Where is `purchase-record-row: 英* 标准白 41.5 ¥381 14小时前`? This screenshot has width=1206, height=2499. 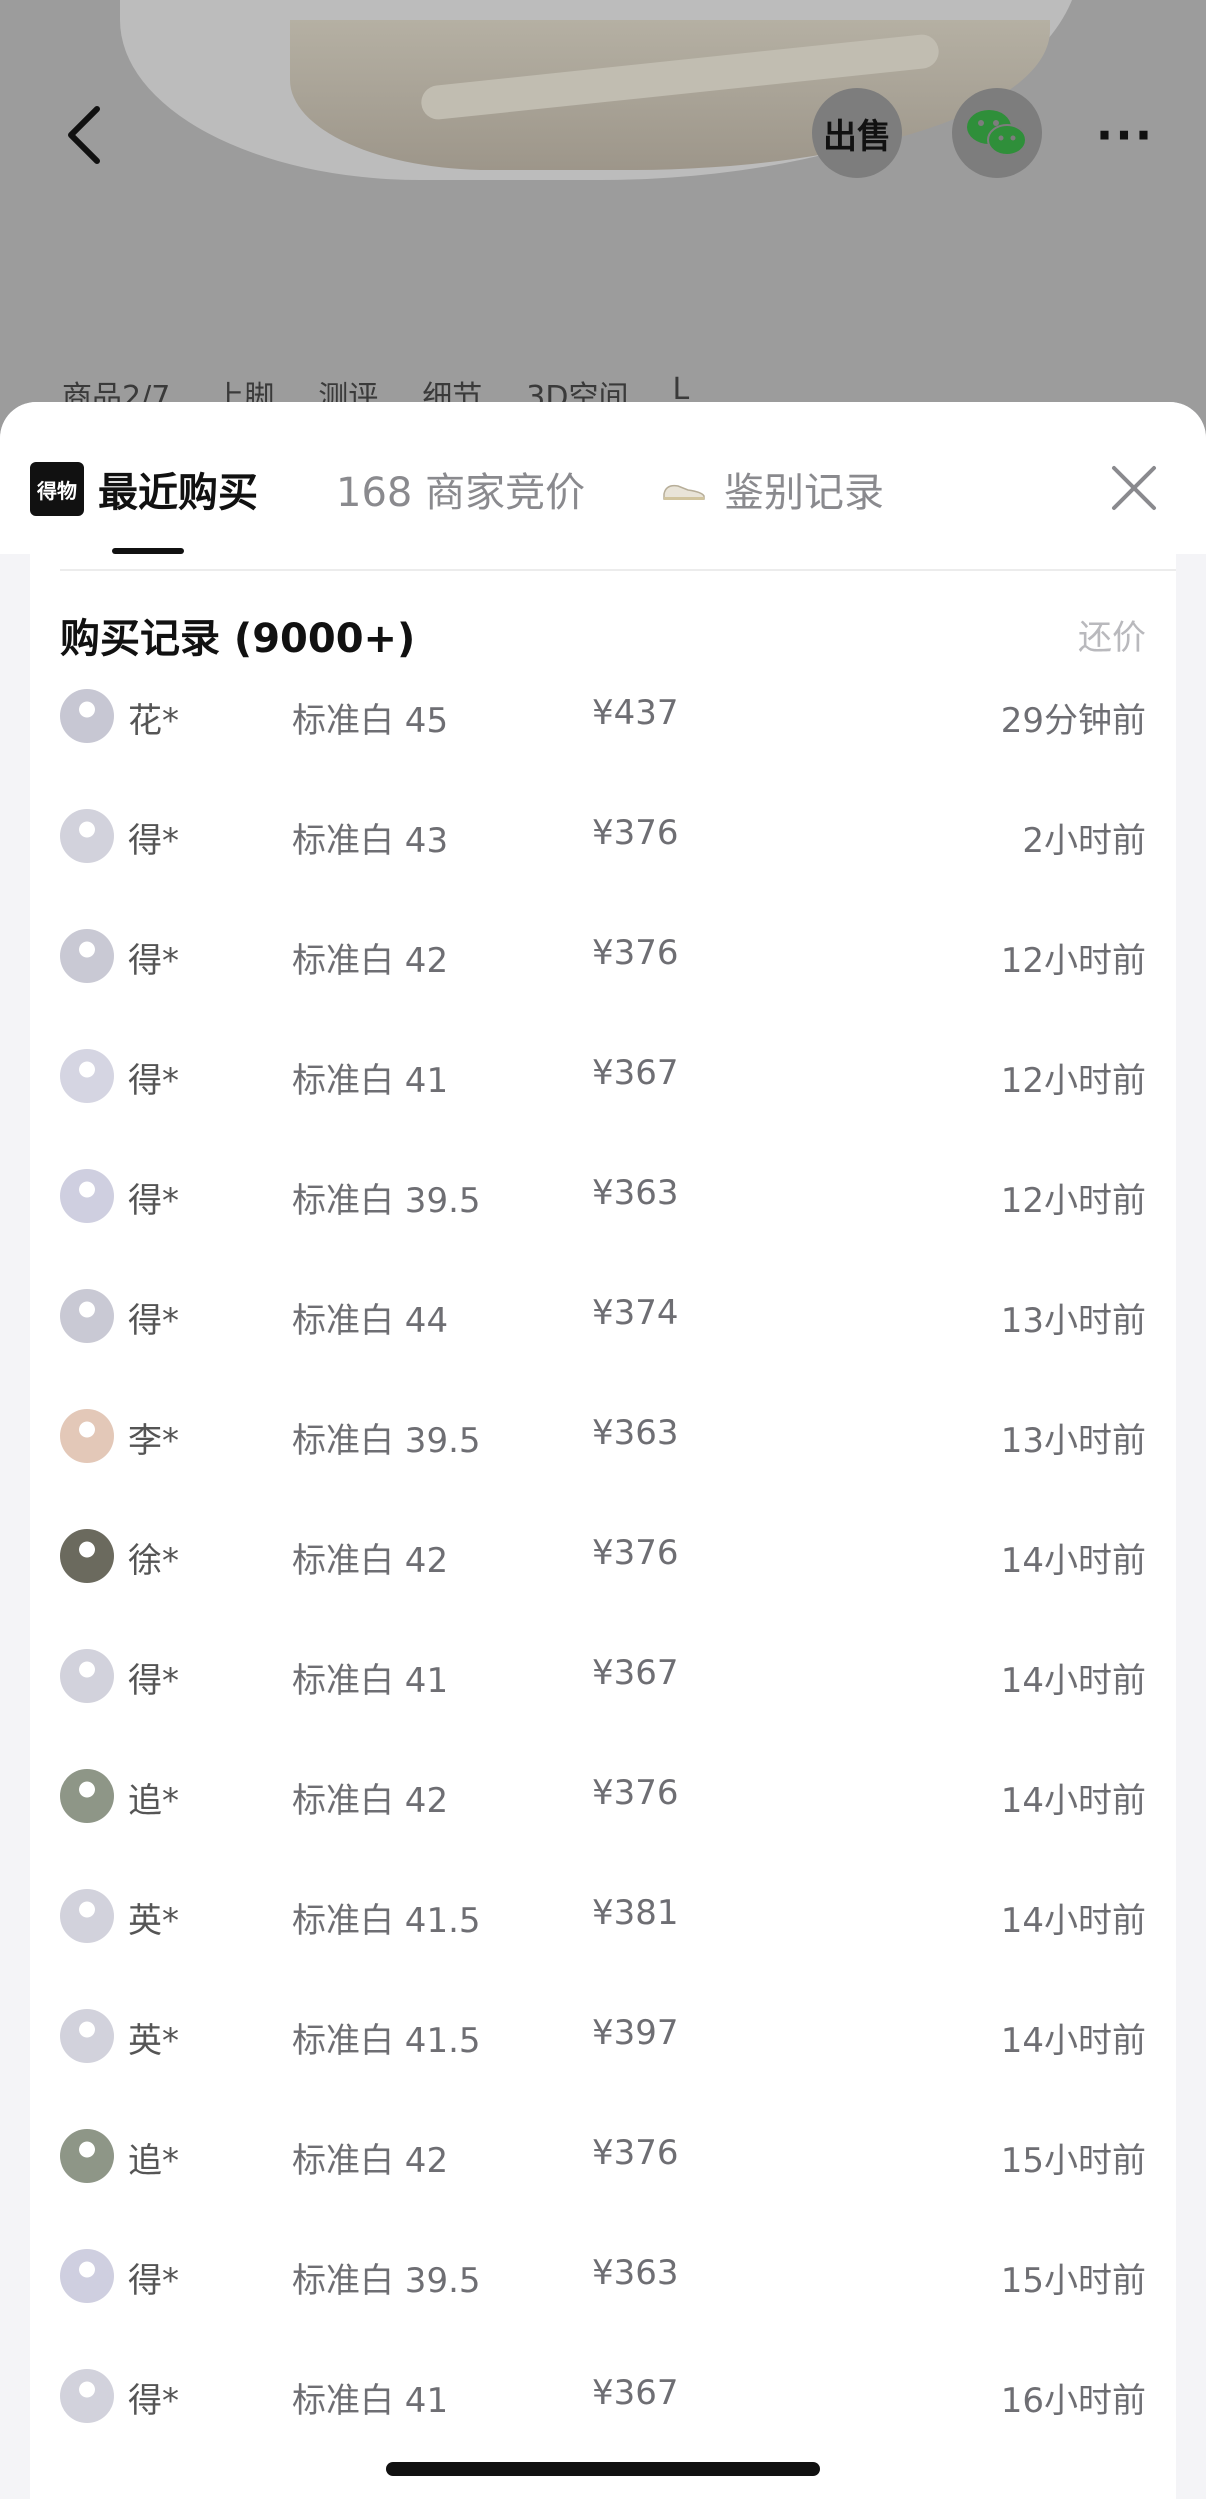
purchase-record-row: 英* 标准白 41.5 ¥381 14小时前 is located at coordinates (603, 1929).